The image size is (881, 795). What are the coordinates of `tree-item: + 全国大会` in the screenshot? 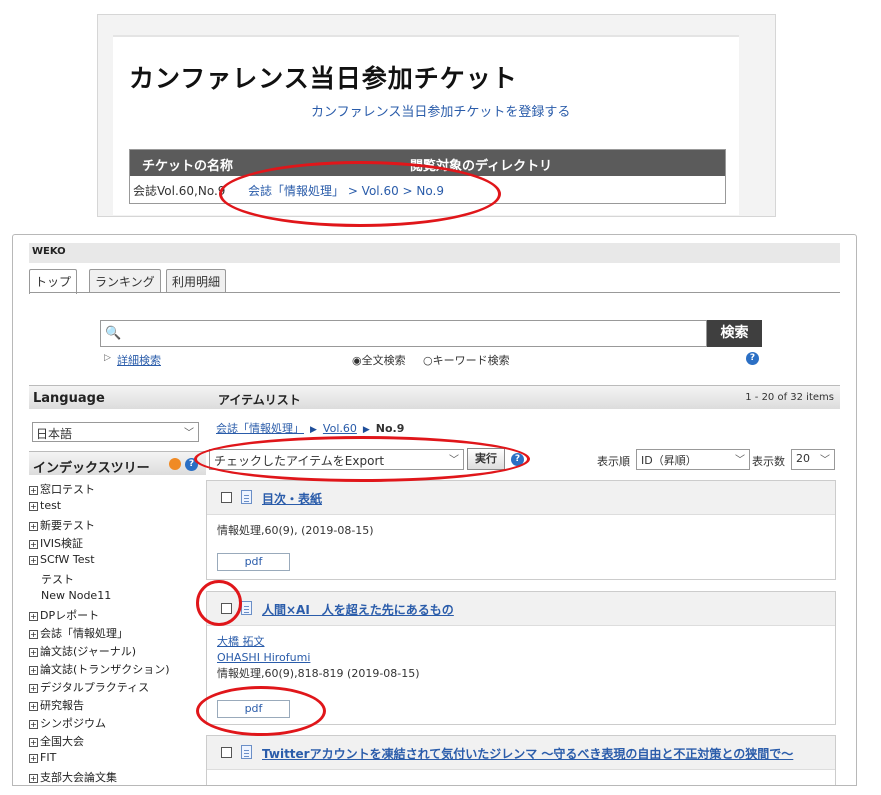 It's located at (117, 742).